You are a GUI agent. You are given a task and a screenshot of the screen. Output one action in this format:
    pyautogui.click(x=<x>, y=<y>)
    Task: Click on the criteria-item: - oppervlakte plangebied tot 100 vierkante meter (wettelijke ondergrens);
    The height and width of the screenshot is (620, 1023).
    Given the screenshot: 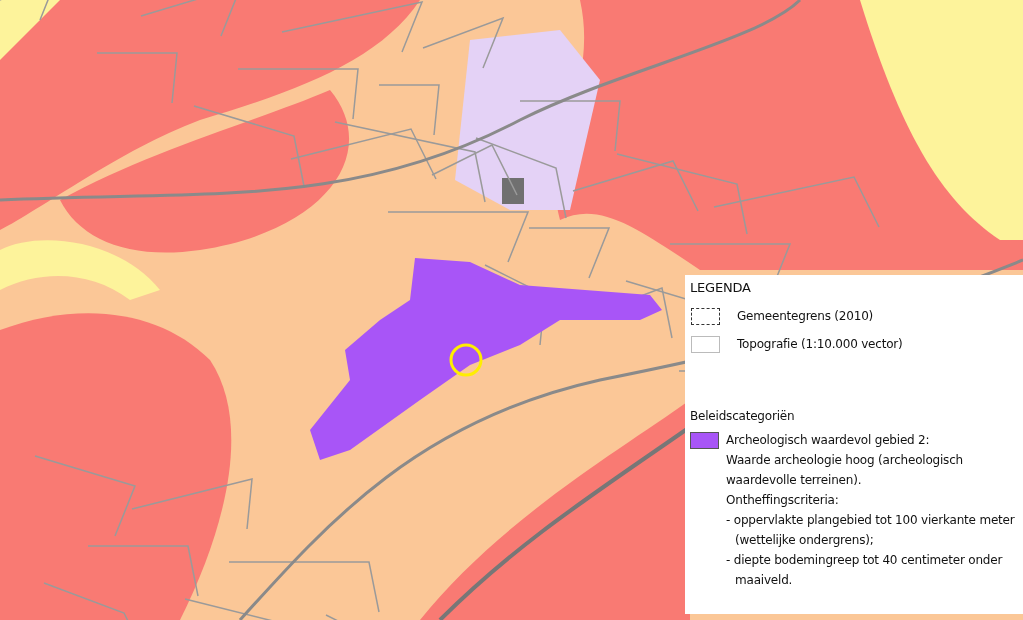 What is the action you would take?
    pyautogui.click(x=871, y=530)
    